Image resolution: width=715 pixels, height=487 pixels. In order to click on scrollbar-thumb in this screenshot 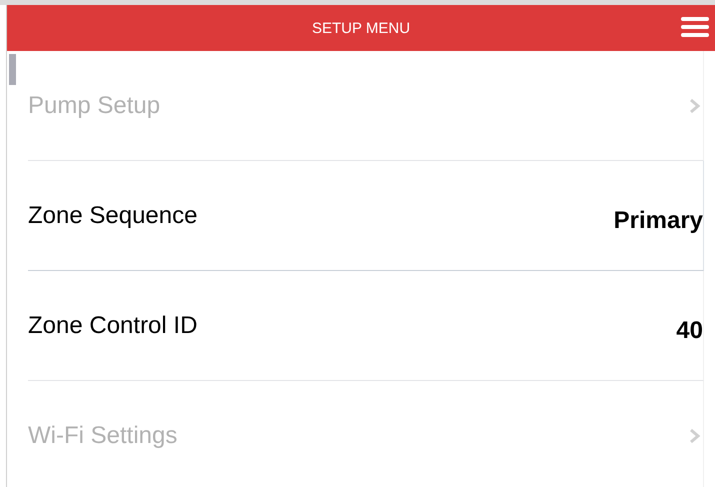, I will do `click(12, 69)`.